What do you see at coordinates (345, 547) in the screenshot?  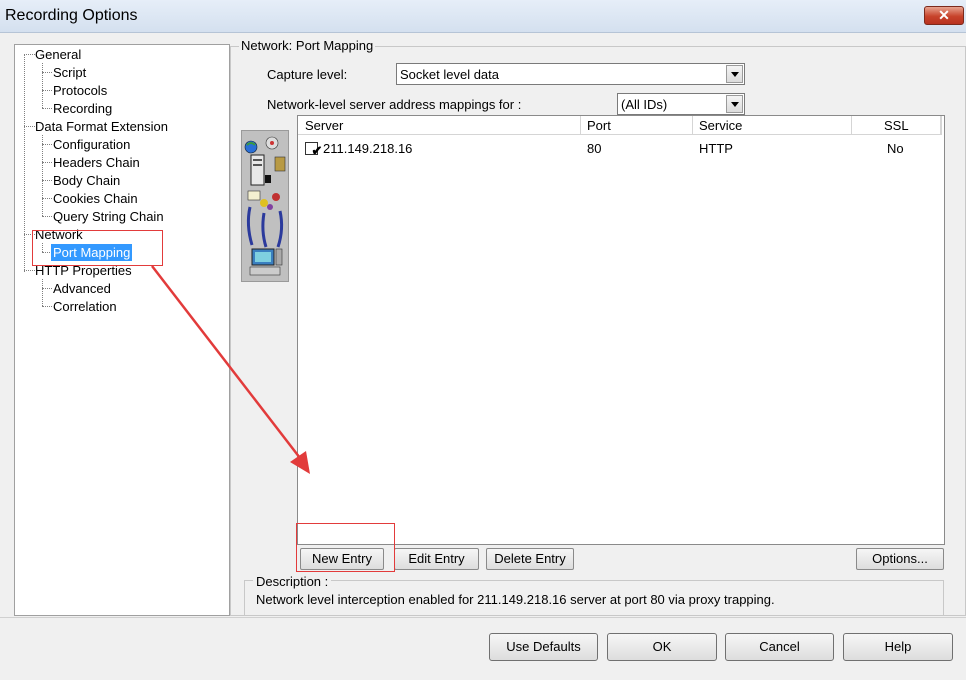 I see `annotation-box-new-entry` at bounding box center [345, 547].